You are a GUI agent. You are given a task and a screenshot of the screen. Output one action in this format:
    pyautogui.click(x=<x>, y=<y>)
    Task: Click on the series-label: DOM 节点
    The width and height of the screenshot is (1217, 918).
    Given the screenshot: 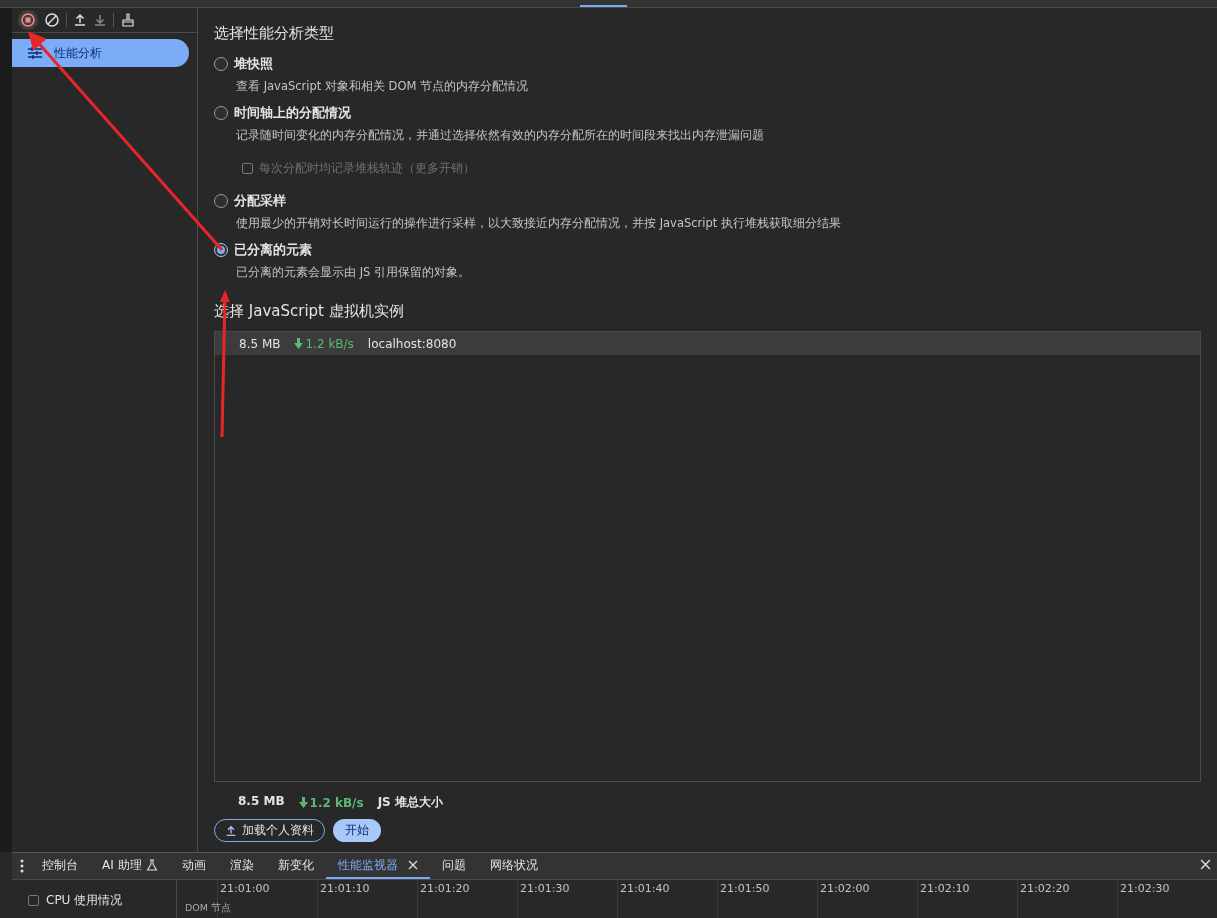 What is the action you would take?
    pyautogui.click(x=208, y=908)
    